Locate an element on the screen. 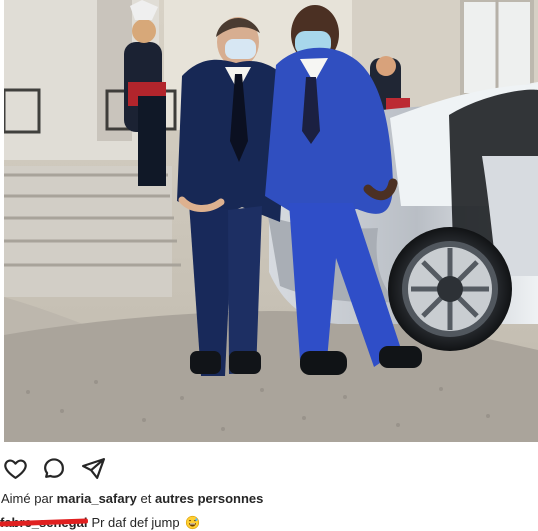  other-people-link: autres personnes is located at coordinates (209, 498).